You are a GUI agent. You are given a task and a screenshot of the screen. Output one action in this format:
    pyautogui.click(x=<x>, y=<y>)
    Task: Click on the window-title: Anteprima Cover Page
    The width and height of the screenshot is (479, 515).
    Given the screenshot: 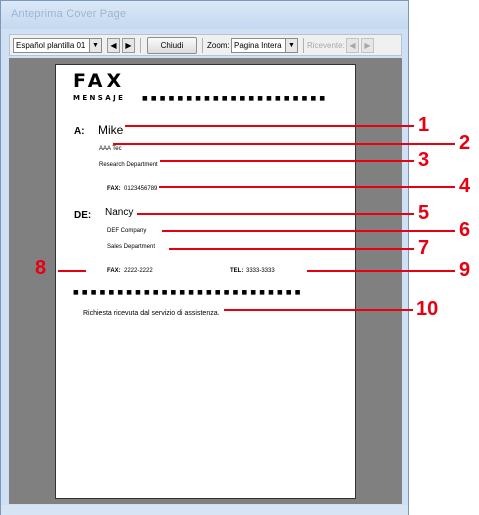 What is the action you would take?
    pyautogui.click(x=69, y=14)
    